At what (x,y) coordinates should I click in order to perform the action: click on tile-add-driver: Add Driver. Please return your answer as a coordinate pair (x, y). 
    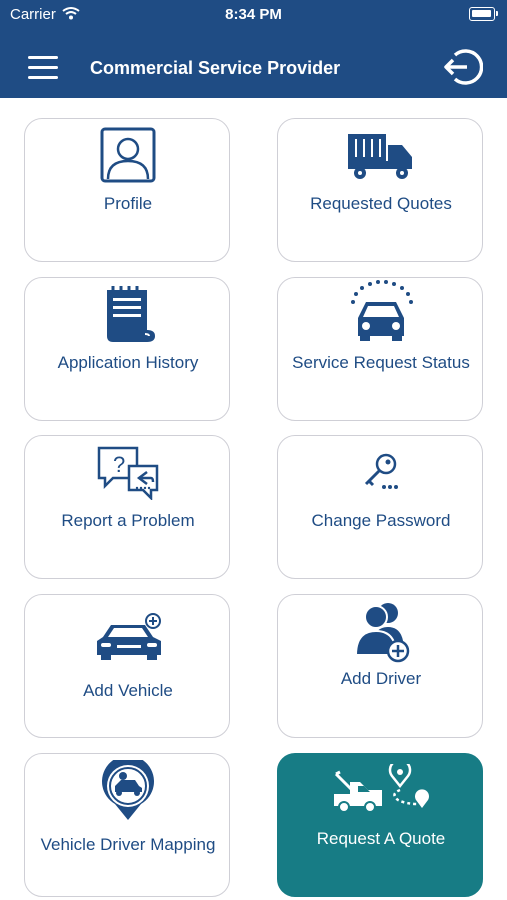
    Looking at the image, I should click on (380, 666).